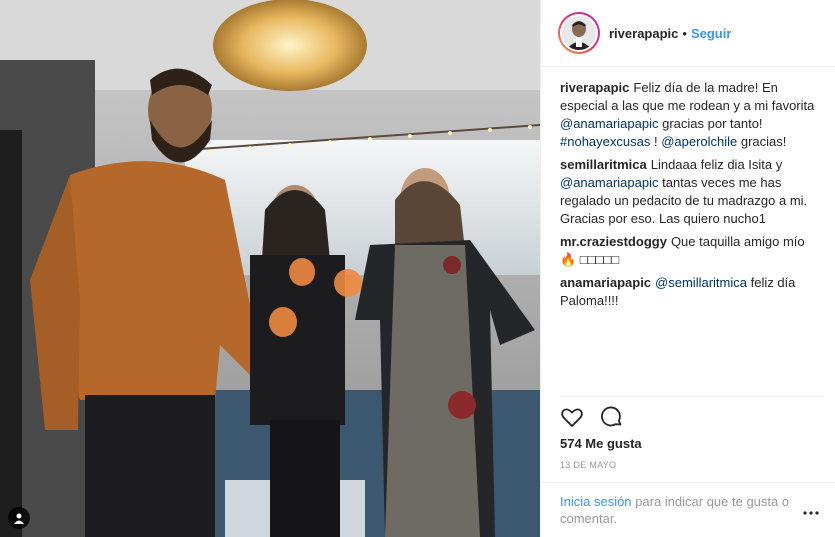 Image resolution: width=835 pixels, height=537 pixels. Describe the element at coordinates (19, 518) in the screenshot. I see `user-tag-icon` at that location.